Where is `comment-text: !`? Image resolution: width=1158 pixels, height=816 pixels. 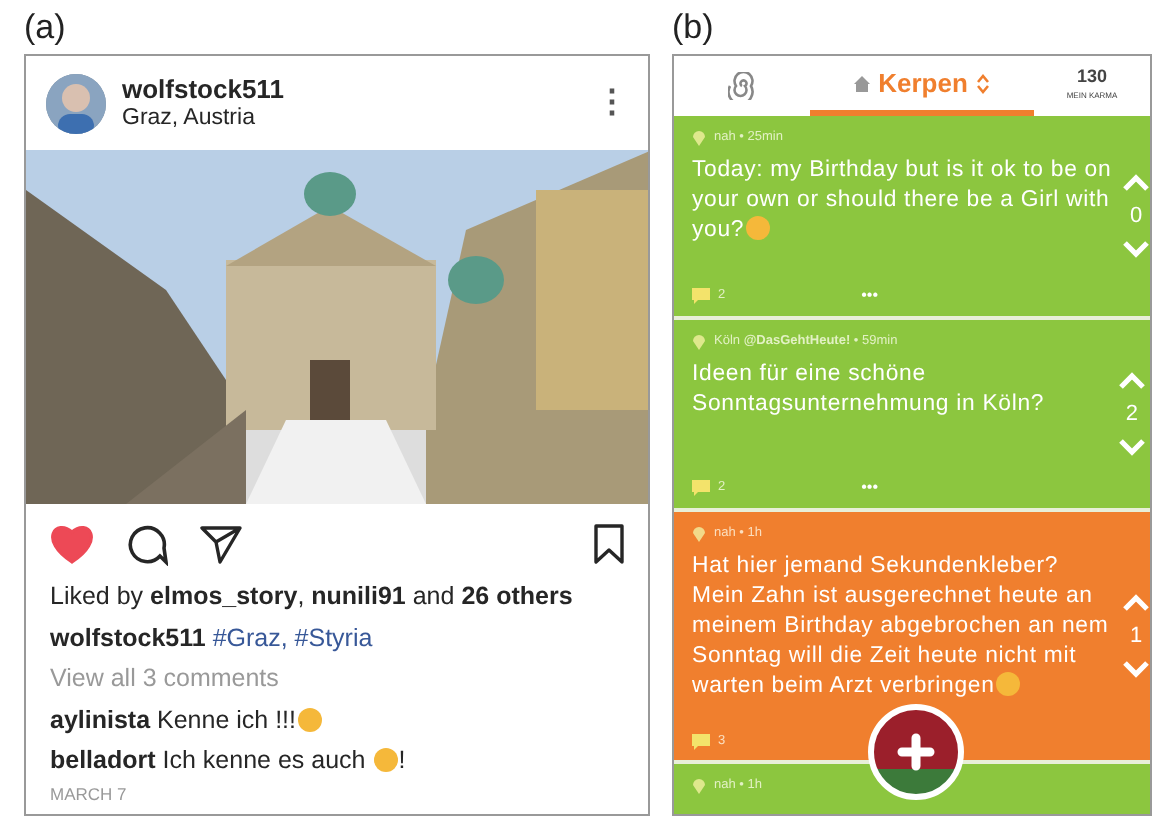
comment-text: ! is located at coordinates (402, 760).